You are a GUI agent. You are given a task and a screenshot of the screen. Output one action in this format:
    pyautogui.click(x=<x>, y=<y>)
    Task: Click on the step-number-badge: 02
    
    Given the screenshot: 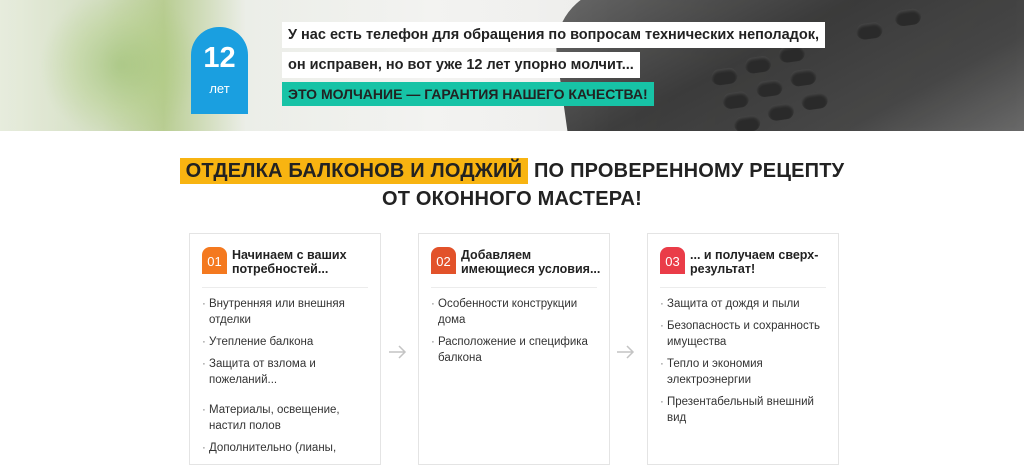 What is the action you would take?
    pyautogui.click(x=443, y=260)
    